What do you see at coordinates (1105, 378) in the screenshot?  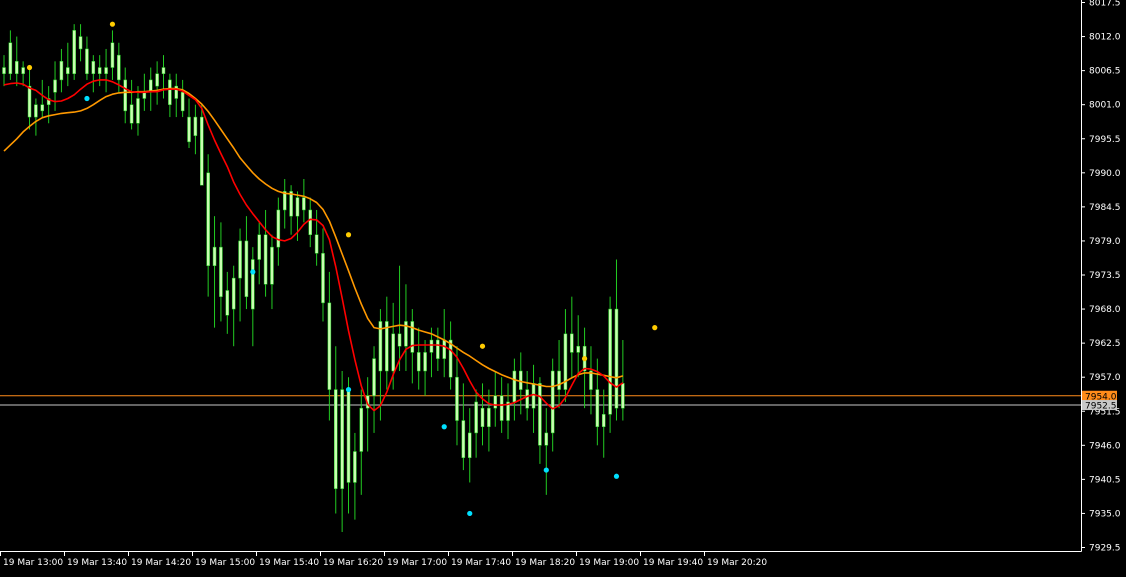 I see `price-tick-label: 7957.0` at bounding box center [1105, 378].